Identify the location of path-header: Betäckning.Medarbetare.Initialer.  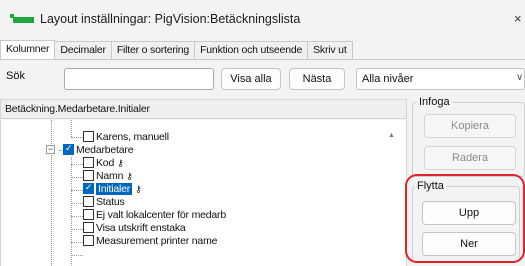
(203, 109).